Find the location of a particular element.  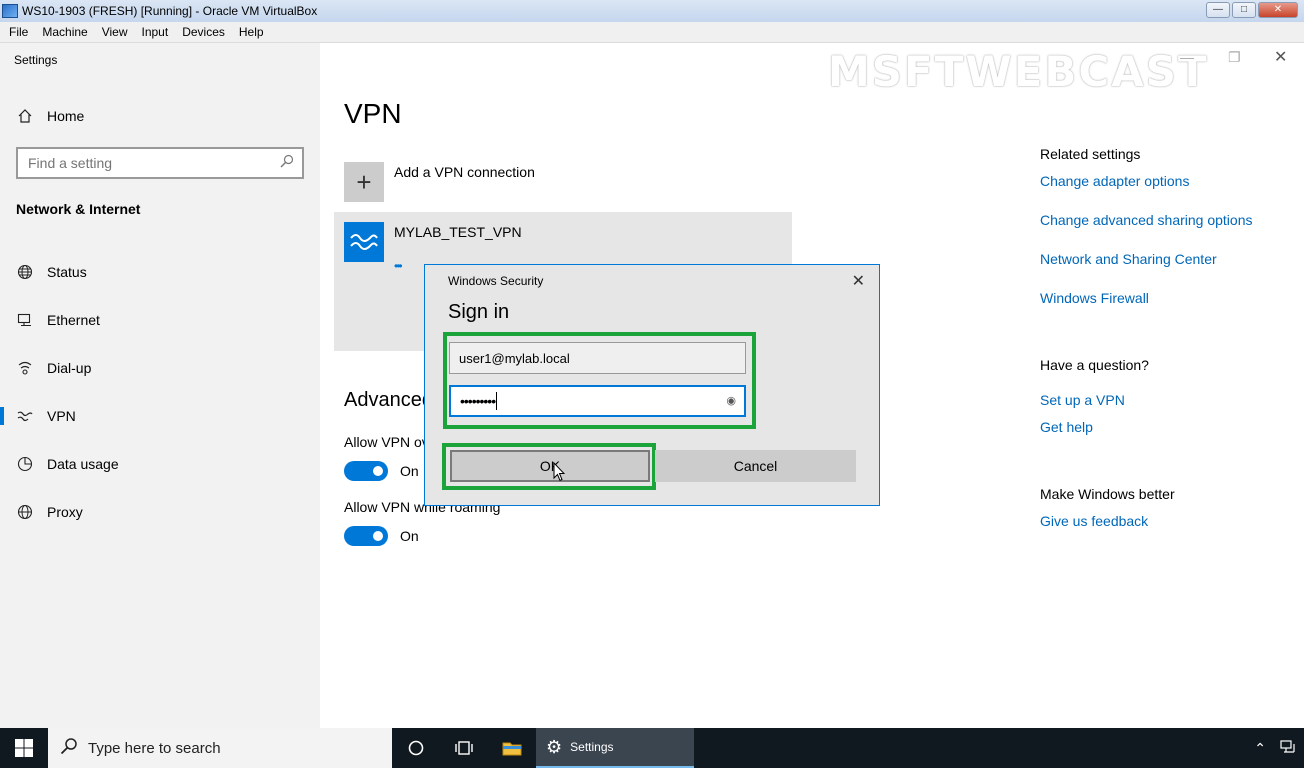

option-metered-label: Allow VPN over metered networks is located at coordinates (384, 442).